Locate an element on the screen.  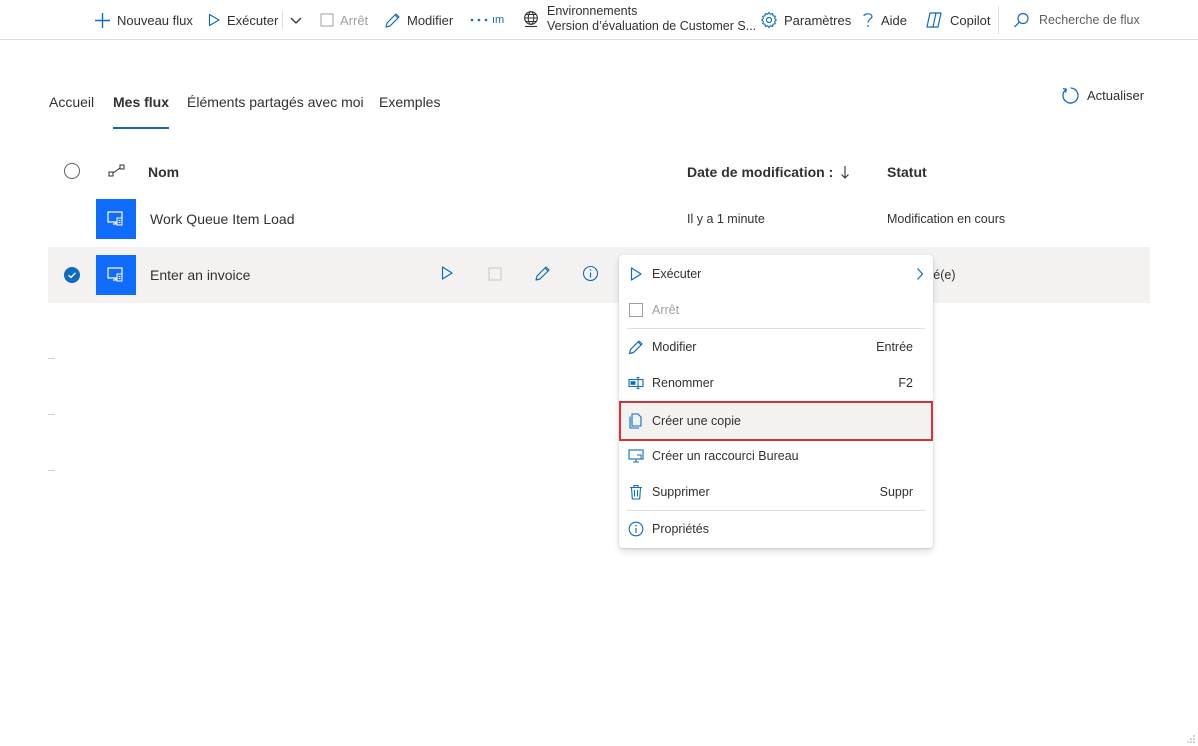
menu-item-create-copy: Créer une copie is located at coordinates (776, 421).